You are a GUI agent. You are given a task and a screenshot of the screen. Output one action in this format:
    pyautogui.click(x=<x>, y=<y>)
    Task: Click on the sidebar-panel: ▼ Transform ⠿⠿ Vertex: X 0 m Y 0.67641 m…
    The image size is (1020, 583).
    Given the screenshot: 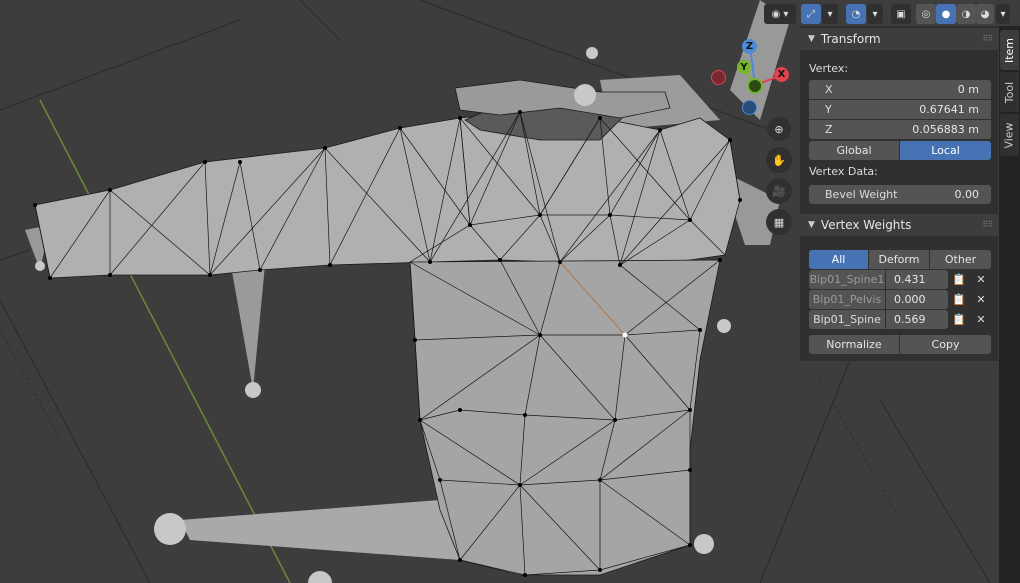 What is the action you would take?
    pyautogui.click(x=899, y=193)
    